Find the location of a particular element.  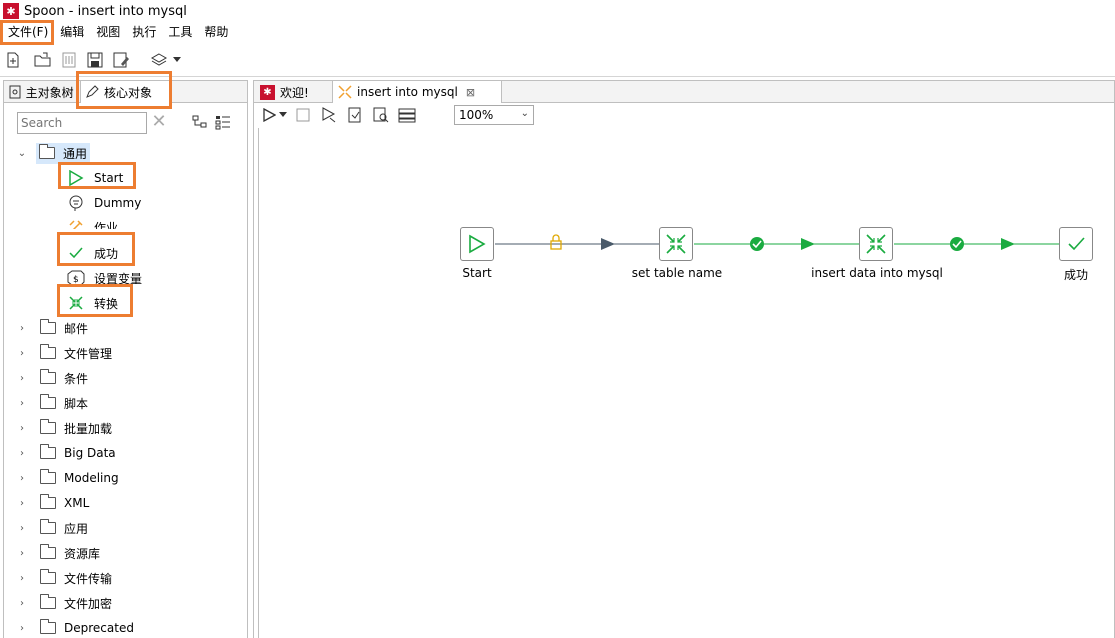

hop-layer is located at coordinates (777, 242).